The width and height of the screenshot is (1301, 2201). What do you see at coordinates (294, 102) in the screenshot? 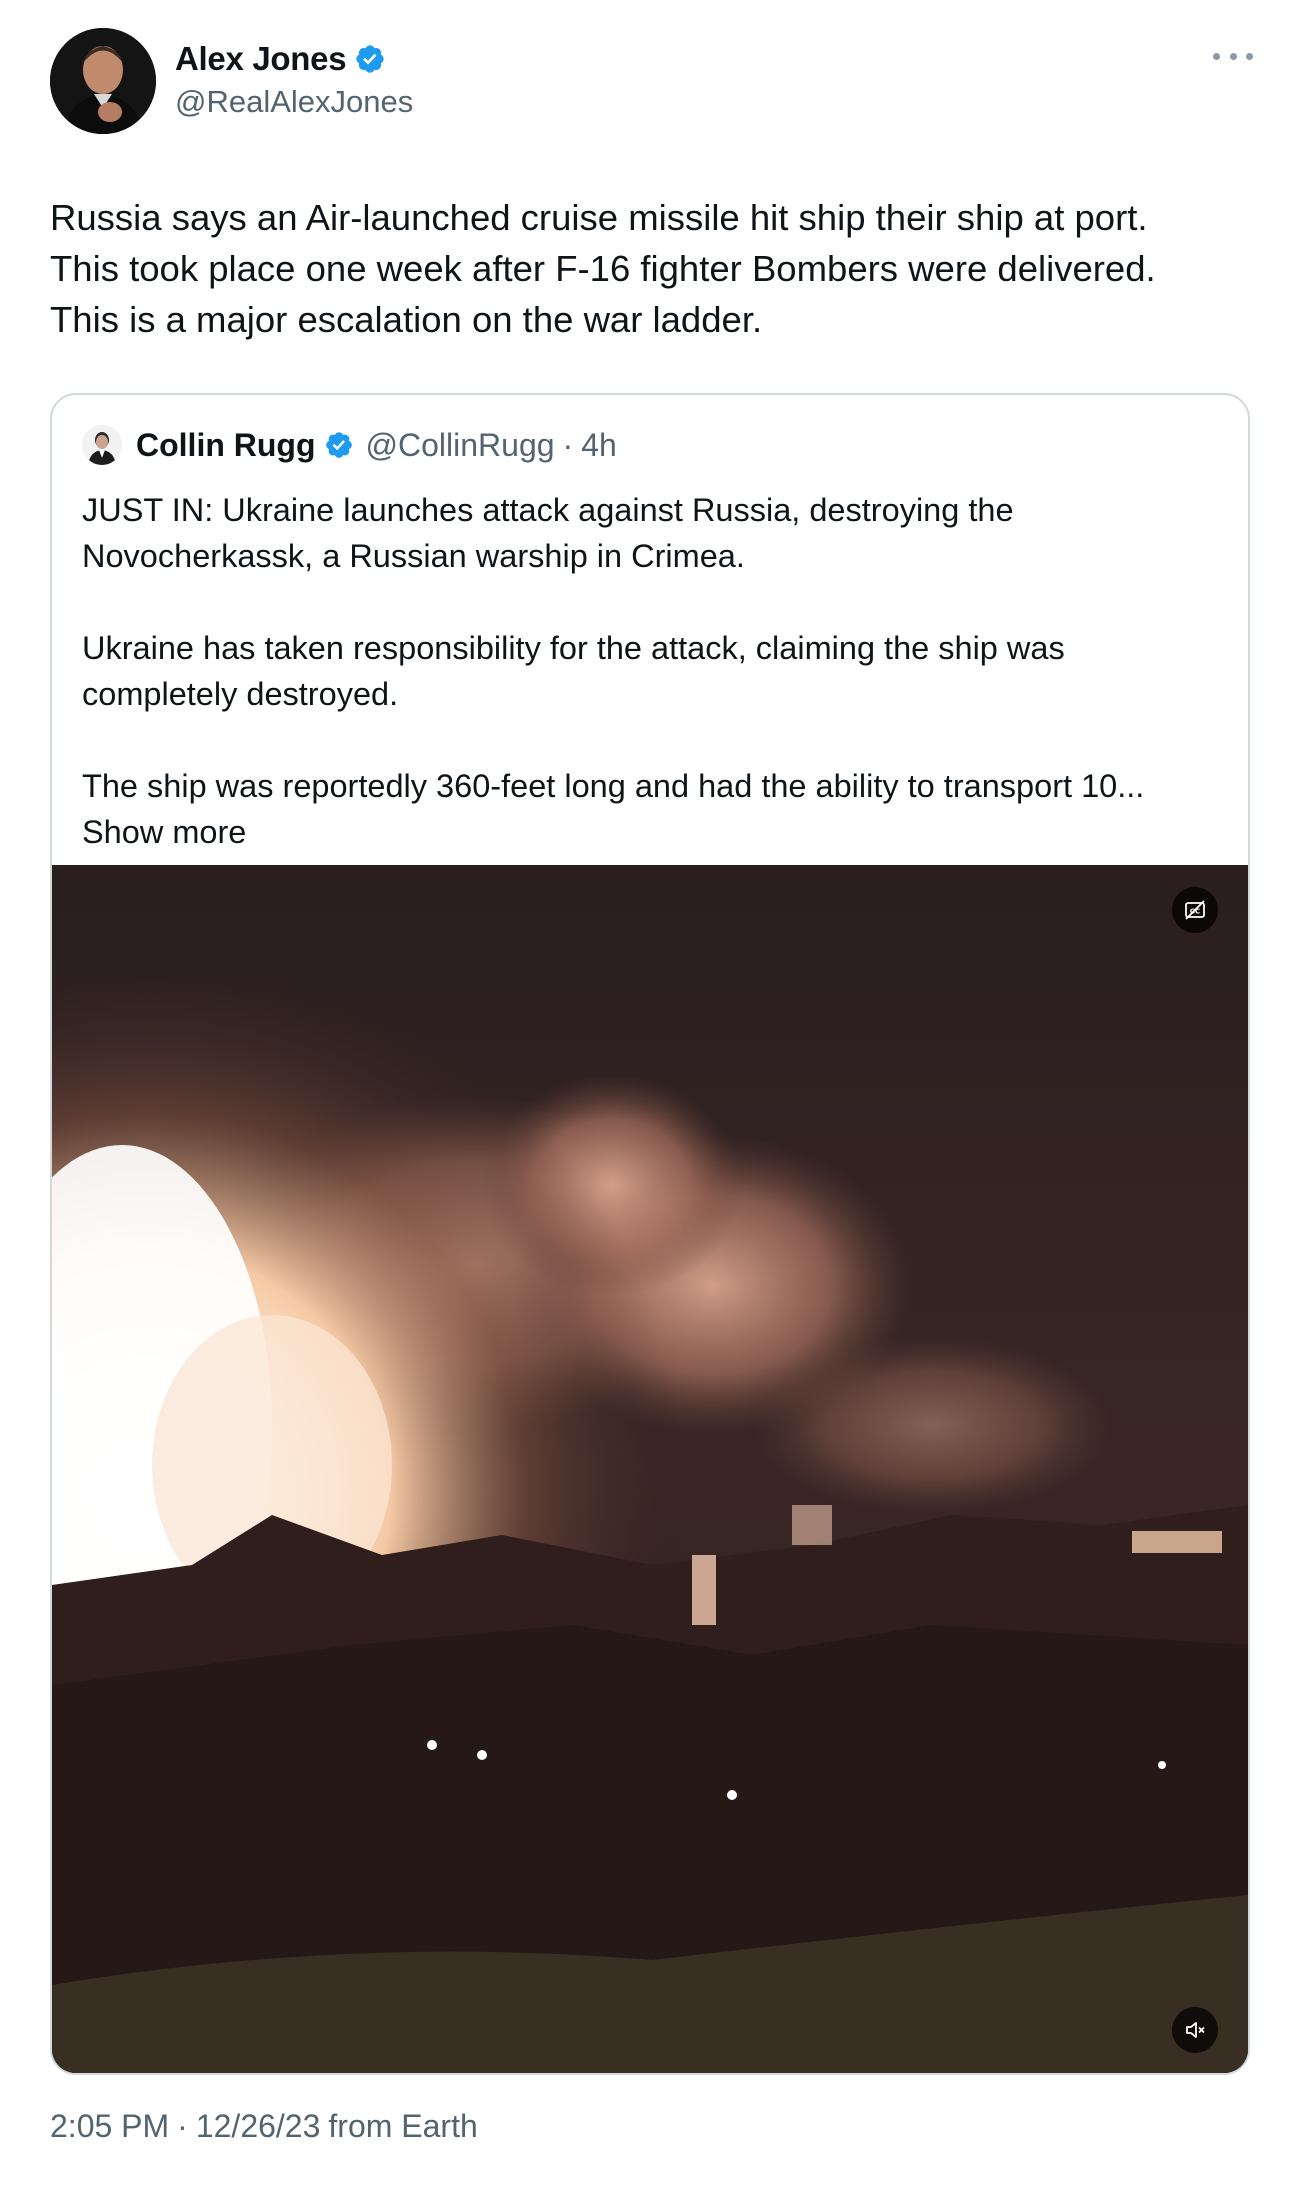
I see `author-handle: @RealAlexJones` at bounding box center [294, 102].